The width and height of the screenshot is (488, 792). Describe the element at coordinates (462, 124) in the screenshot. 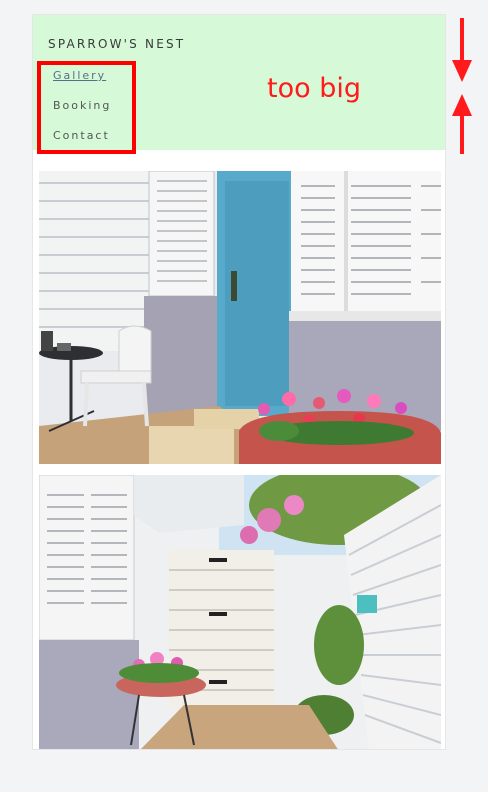

I see `arrow-up-icon` at that location.